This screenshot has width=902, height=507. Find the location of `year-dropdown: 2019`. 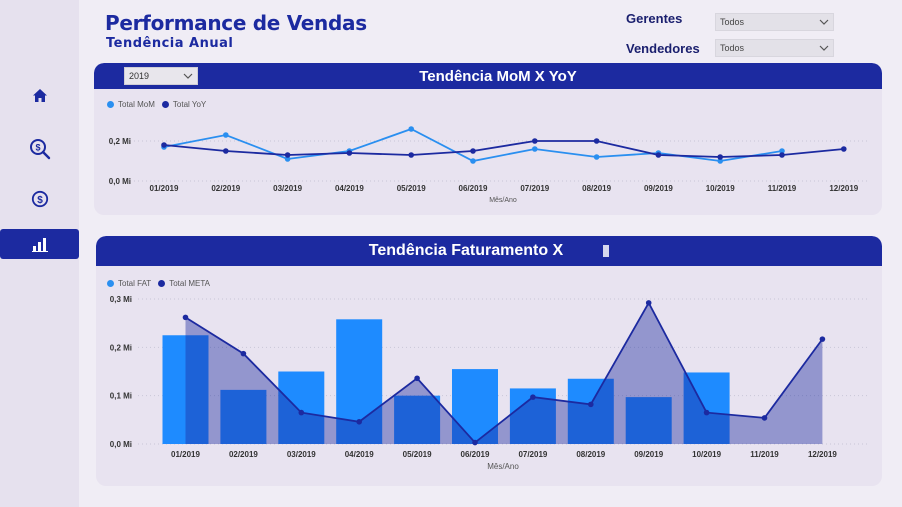

year-dropdown: 2019 is located at coordinates (161, 76).